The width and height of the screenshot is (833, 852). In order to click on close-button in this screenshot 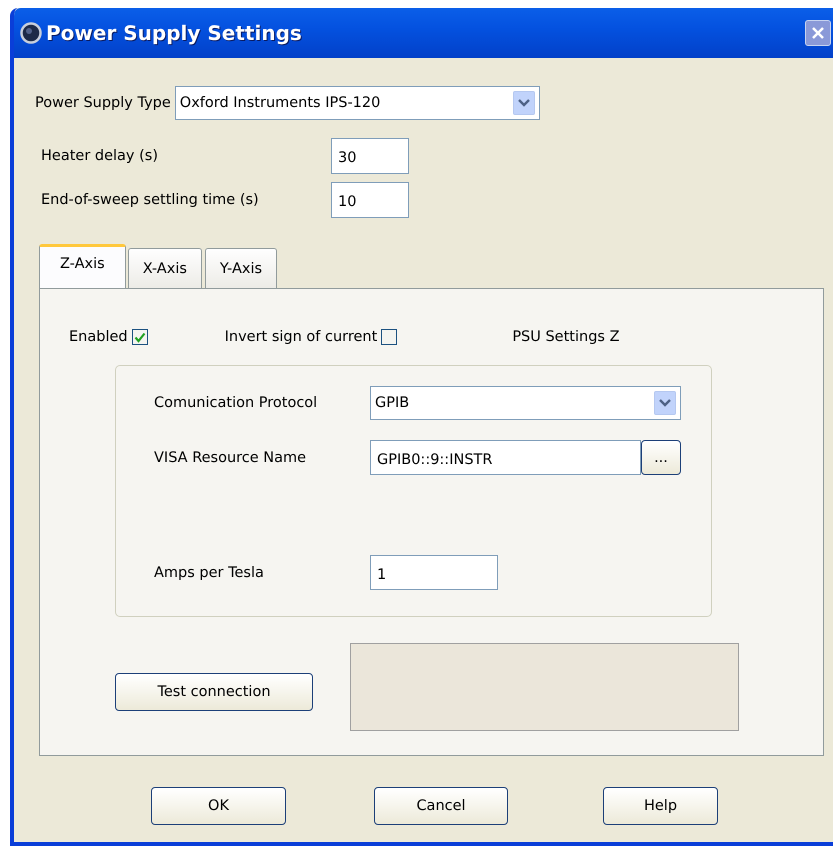, I will do `click(818, 33)`.